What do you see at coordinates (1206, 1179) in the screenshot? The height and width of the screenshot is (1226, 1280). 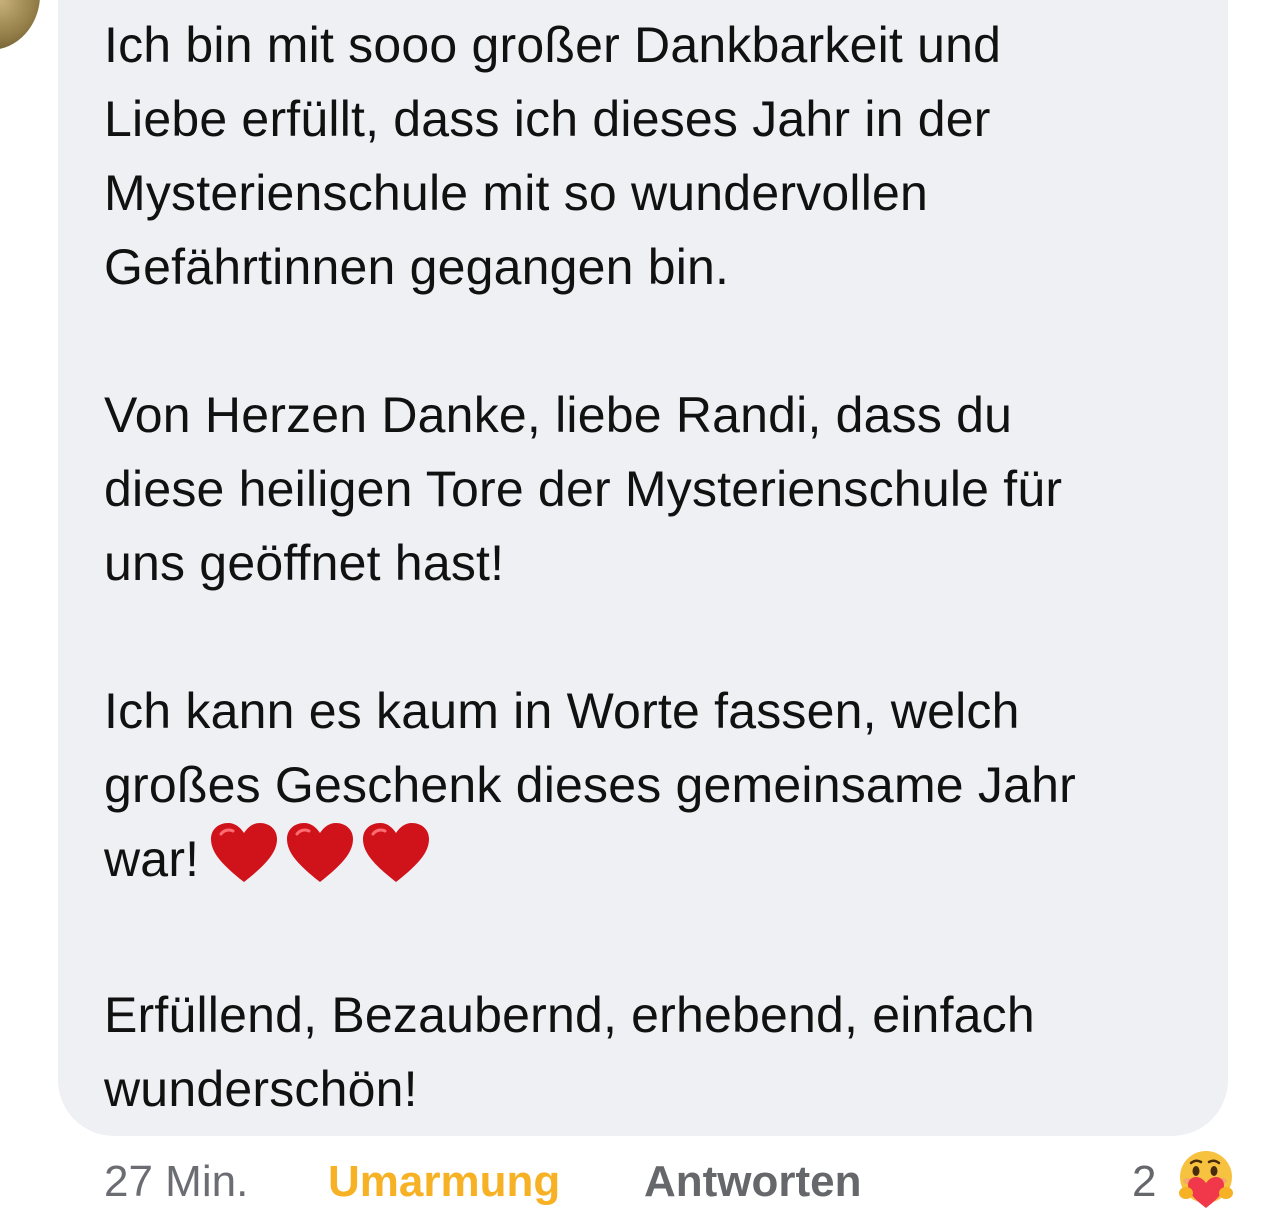 I see `care-emoji-icon` at bounding box center [1206, 1179].